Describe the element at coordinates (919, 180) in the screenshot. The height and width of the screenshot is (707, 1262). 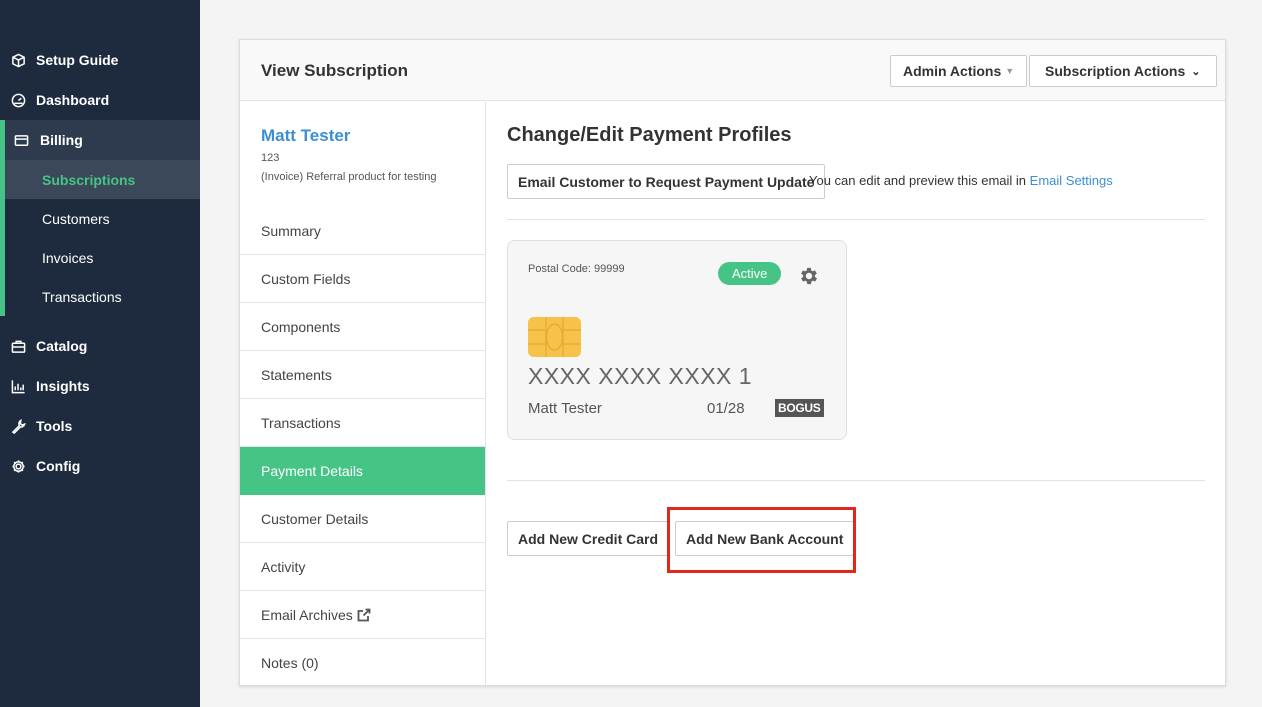
I see `email-note-text: You can edit and preview this email in` at that location.